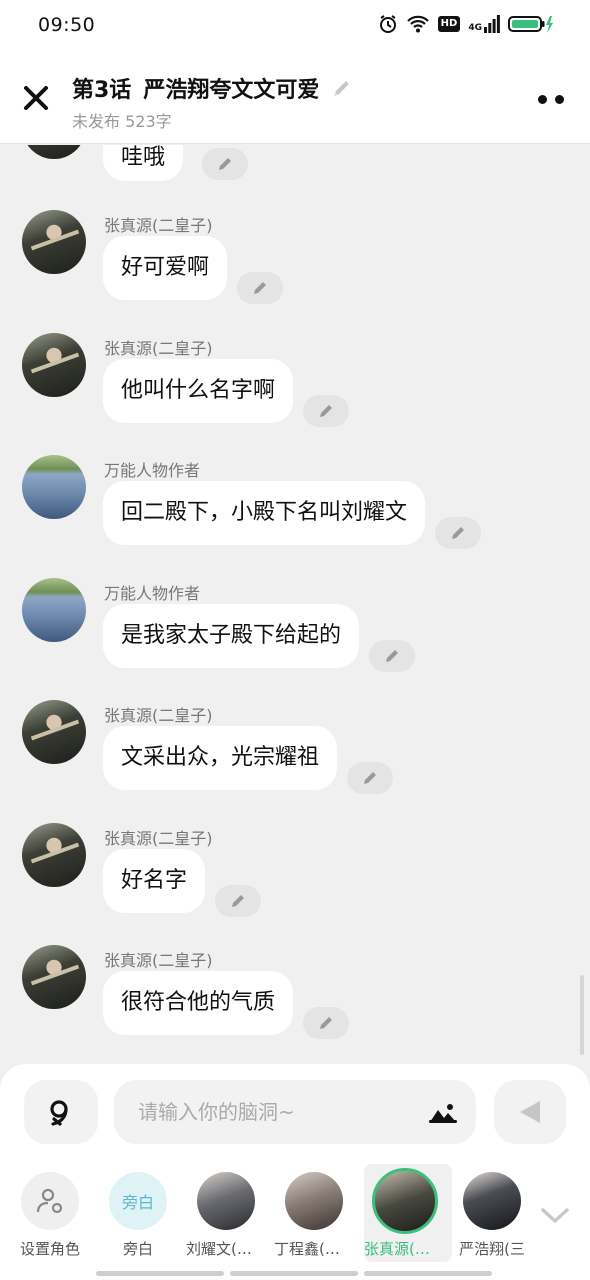 The image size is (590, 1280). I want to click on chapter-title: 严浩翔夸文文可爱, so click(231, 90).